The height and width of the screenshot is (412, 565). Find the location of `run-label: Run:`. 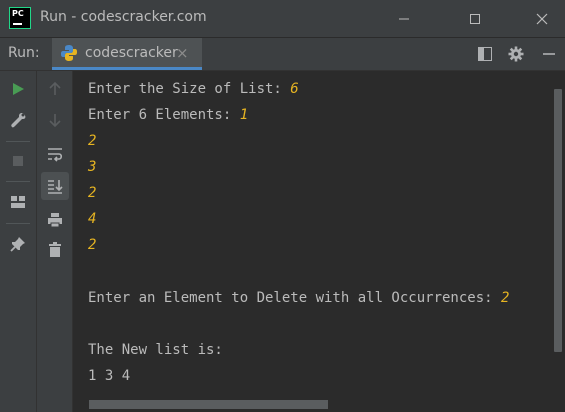

run-label: Run: is located at coordinates (24, 53).